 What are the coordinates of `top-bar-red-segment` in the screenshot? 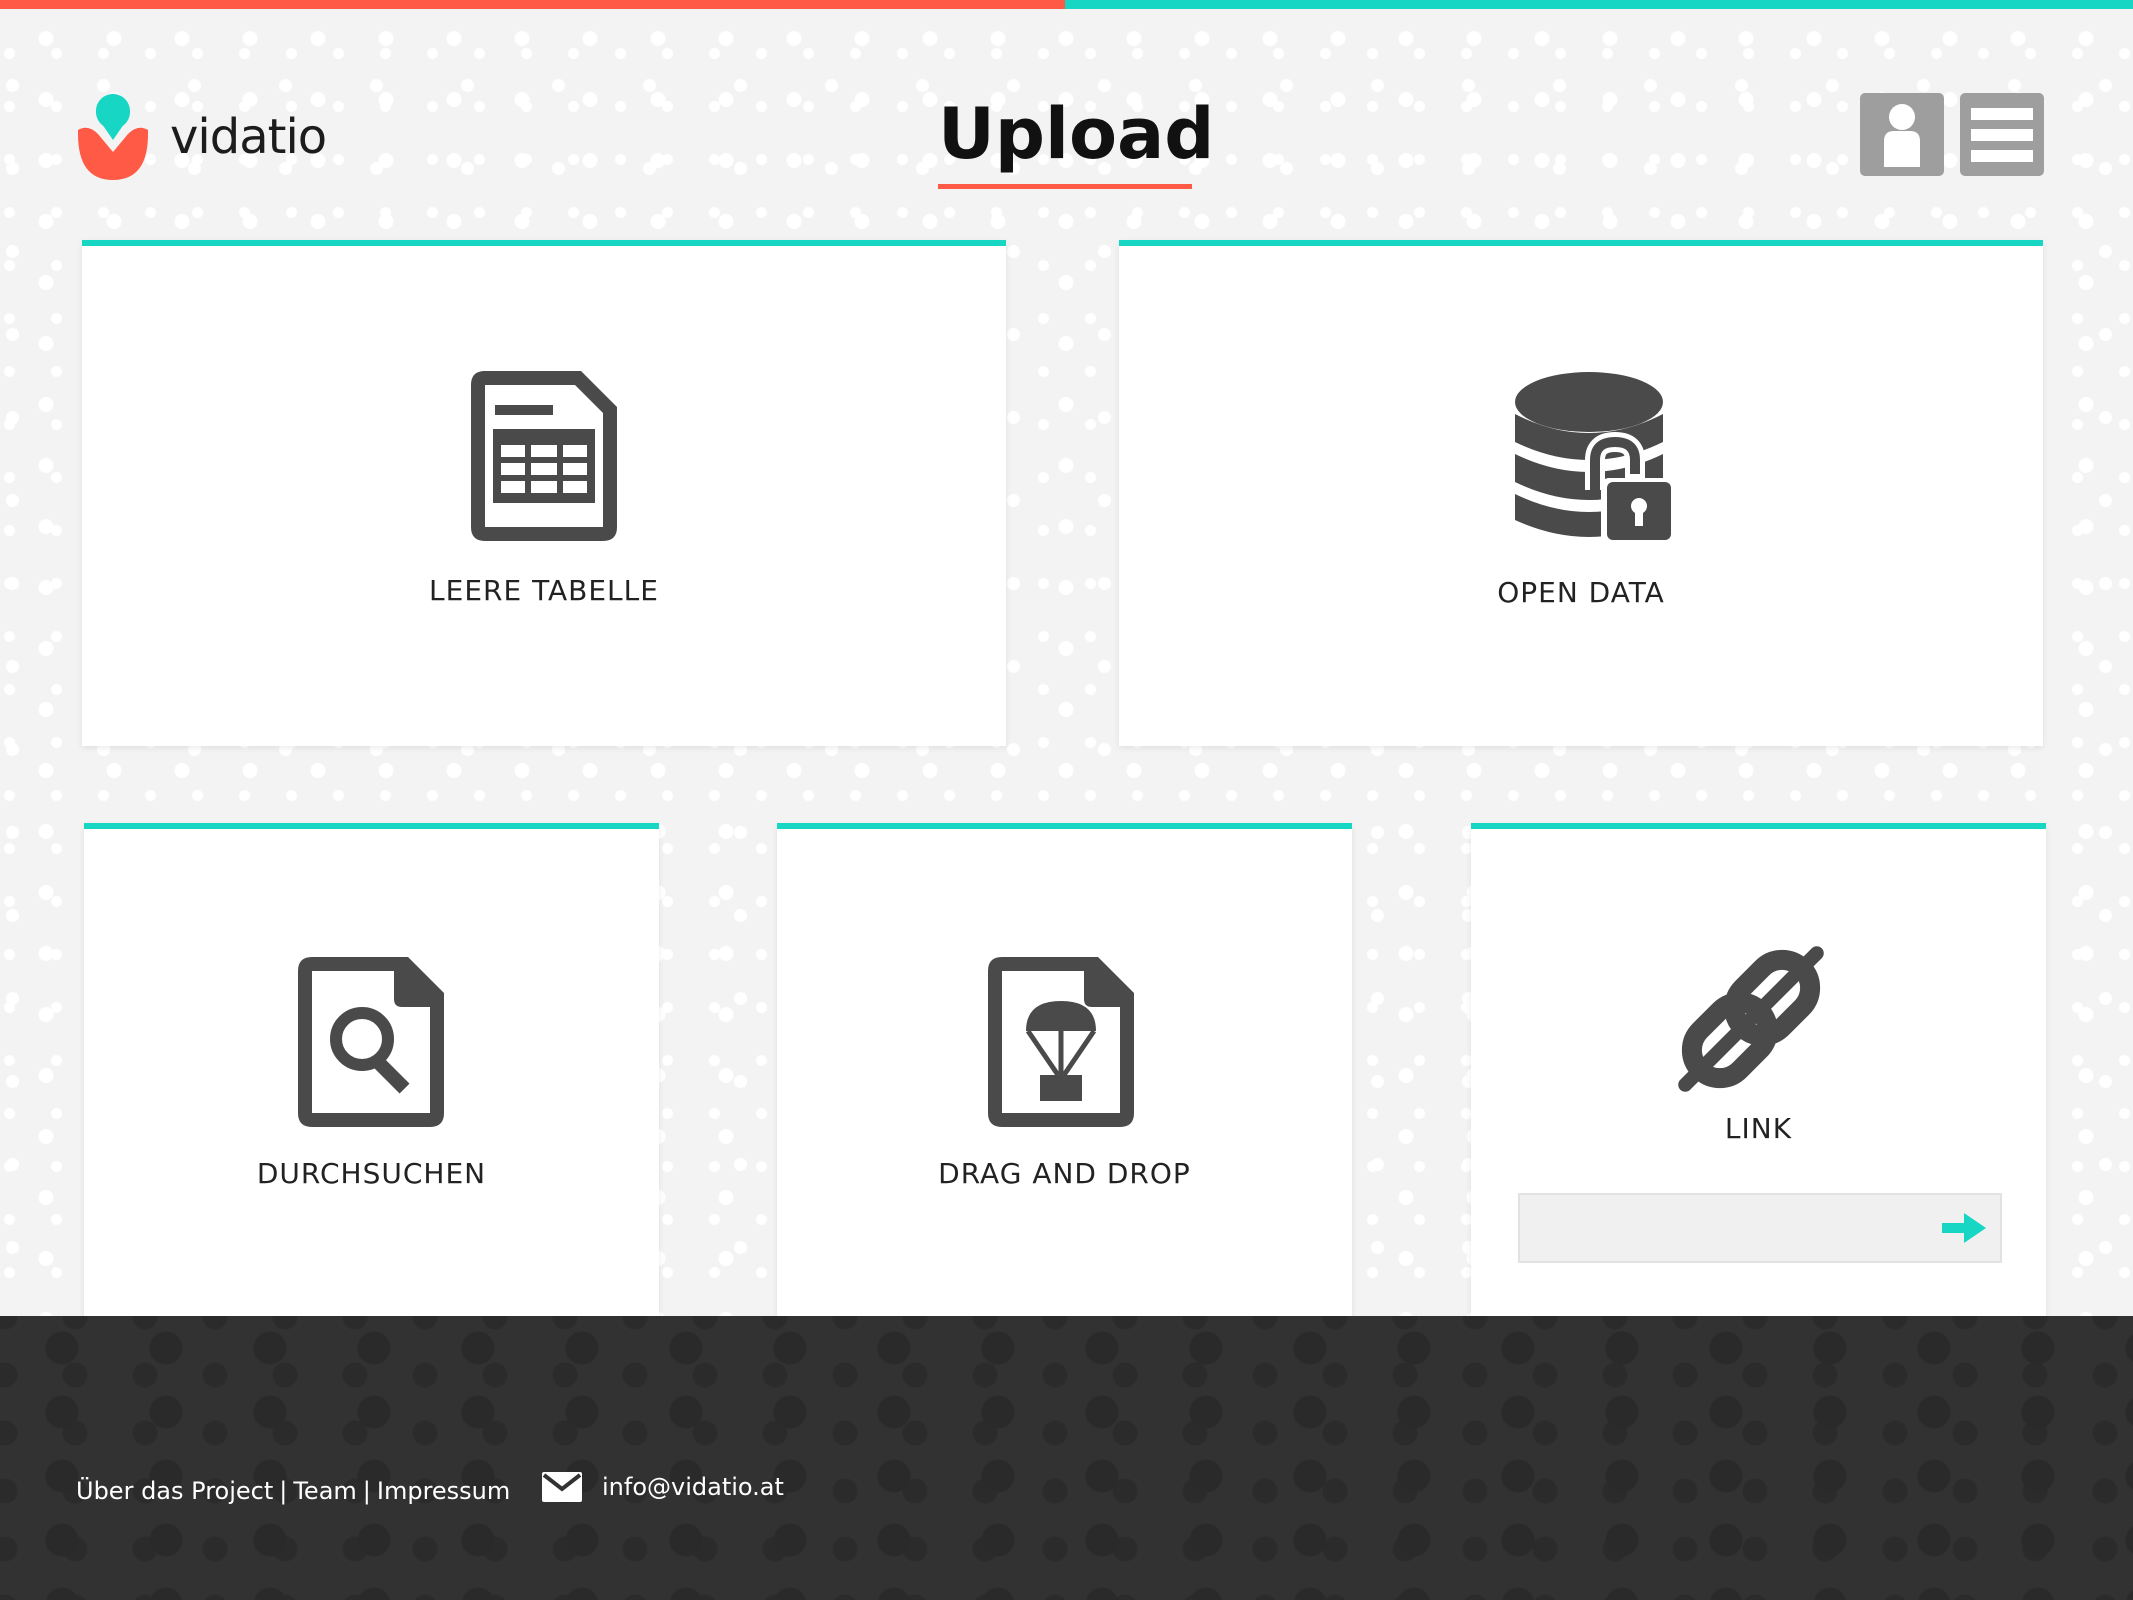 It's located at (532, 4).